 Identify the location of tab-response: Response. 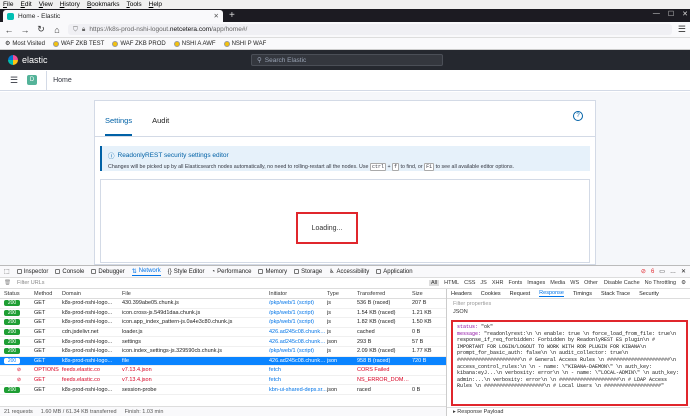
(551, 293).